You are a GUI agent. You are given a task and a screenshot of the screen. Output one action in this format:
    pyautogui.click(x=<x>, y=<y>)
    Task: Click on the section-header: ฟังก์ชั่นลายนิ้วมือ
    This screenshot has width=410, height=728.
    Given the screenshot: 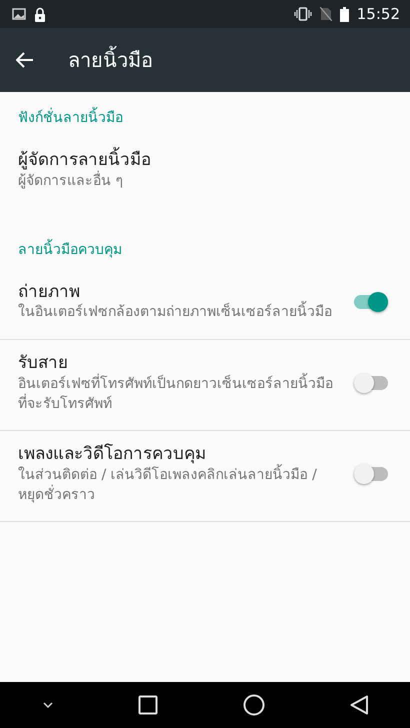 What is the action you would take?
    pyautogui.click(x=205, y=114)
    